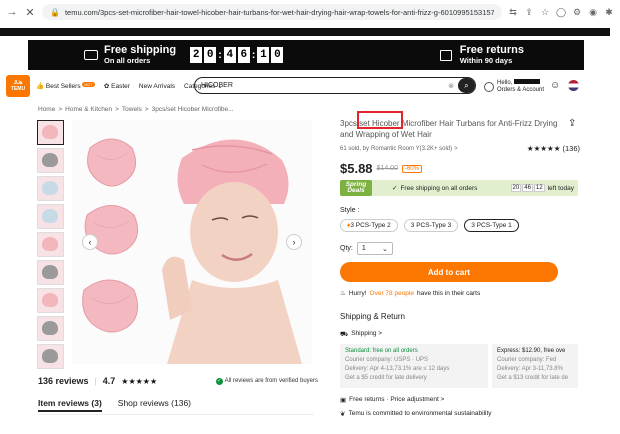 This screenshot has width=620, height=434. I want to click on review-count: 136 reviews, so click(63, 381).